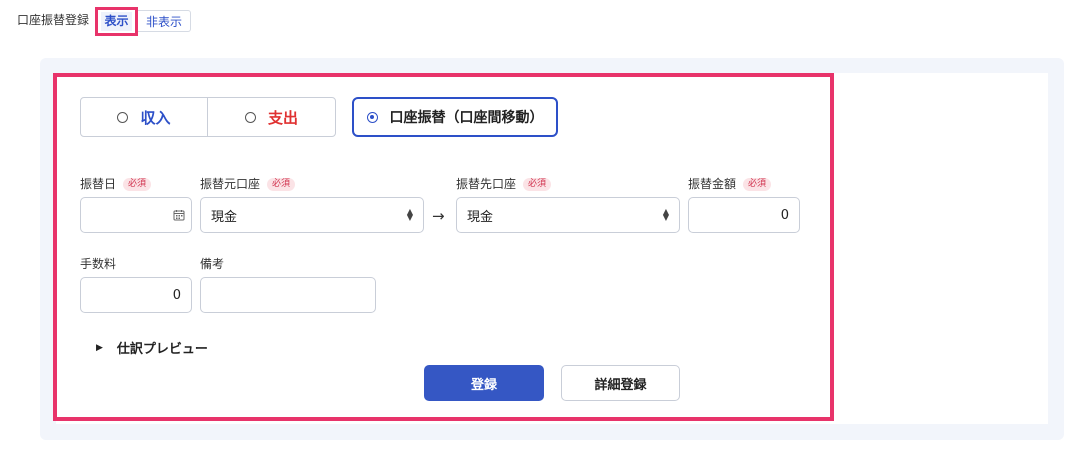 Image resolution: width=1077 pixels, height=449 pixels. Describe the element at coordinates (53, 20) in the screenshot. I see `section-label: 口座振替登録` at that location.